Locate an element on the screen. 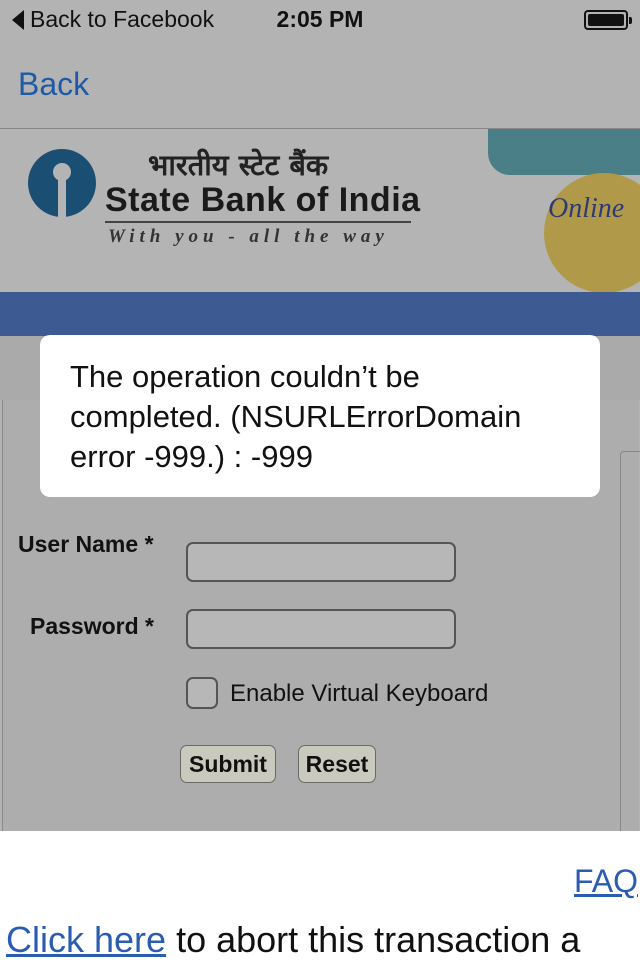 The height and width of the screenshot is (960, 640). submit-button: Submit is located at coordinates (228, 764).